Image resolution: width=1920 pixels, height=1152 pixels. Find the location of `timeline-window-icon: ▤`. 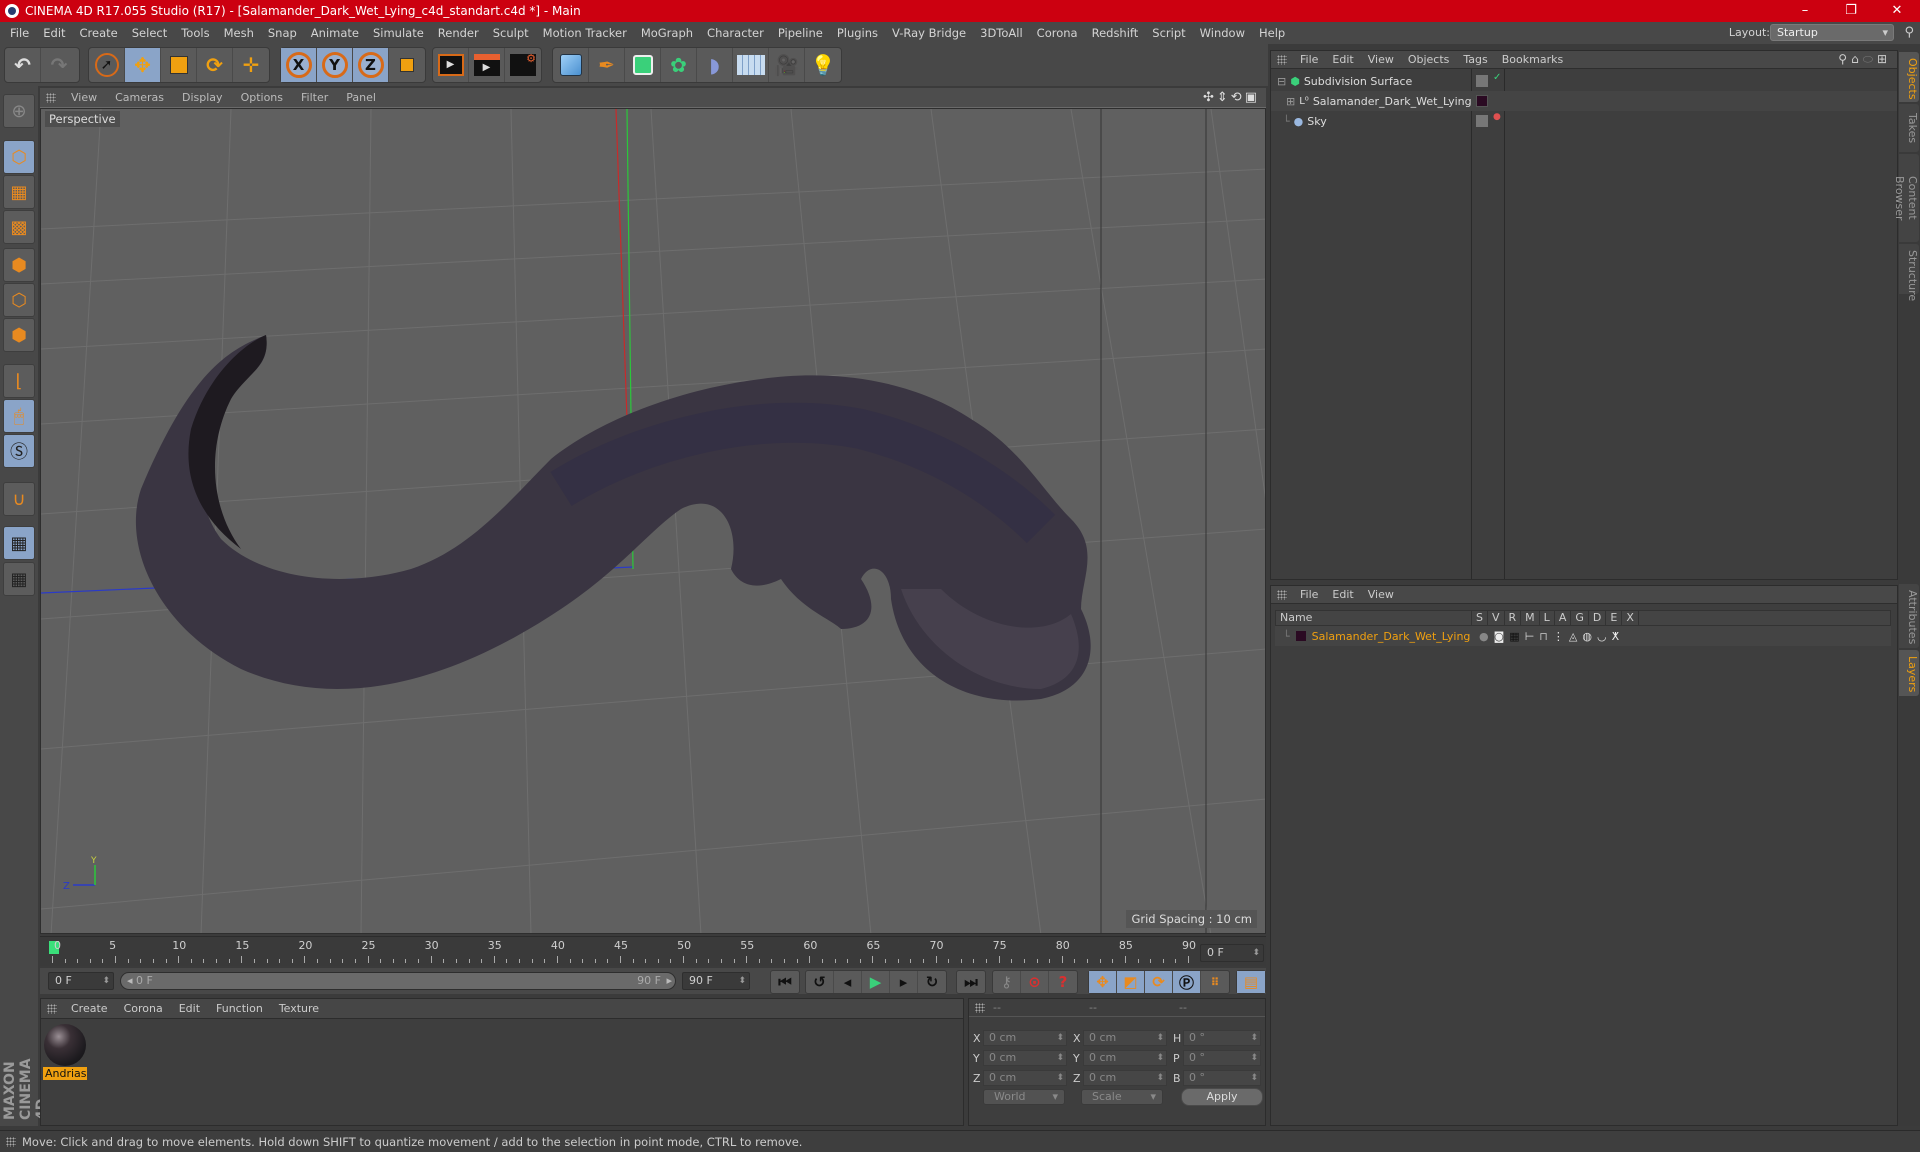

timeline-window-icon: ▤ is located at coordinates (1251, 982).